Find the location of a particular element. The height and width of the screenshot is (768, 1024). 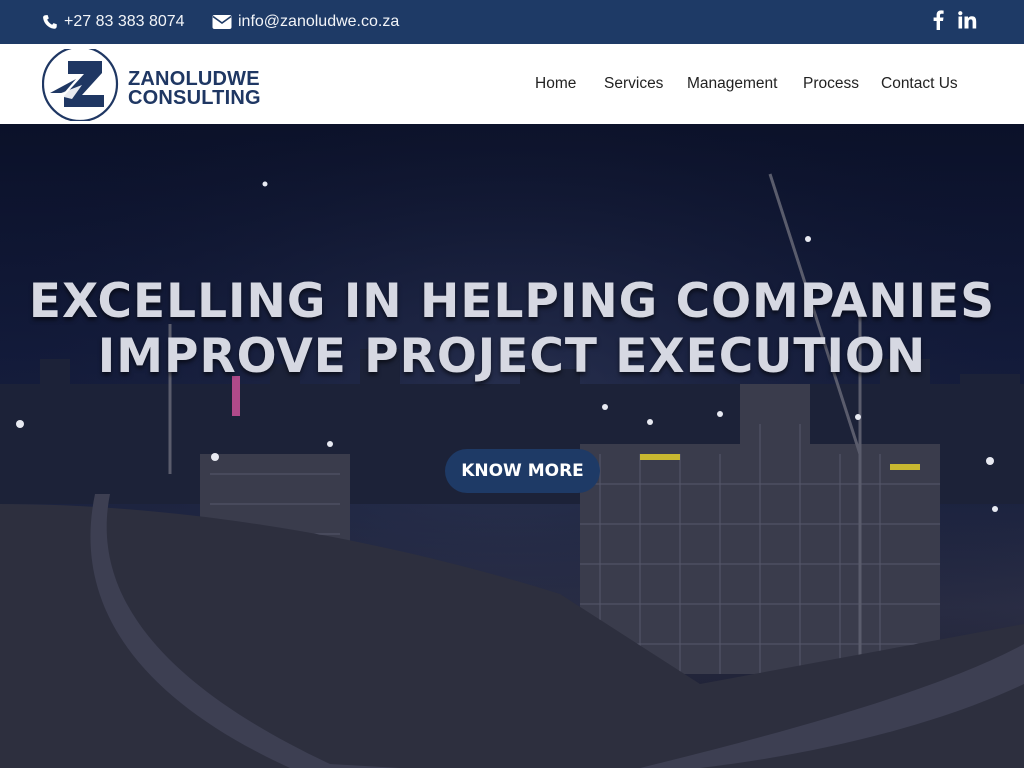

facebook-link is located at coordinates (938, 22).